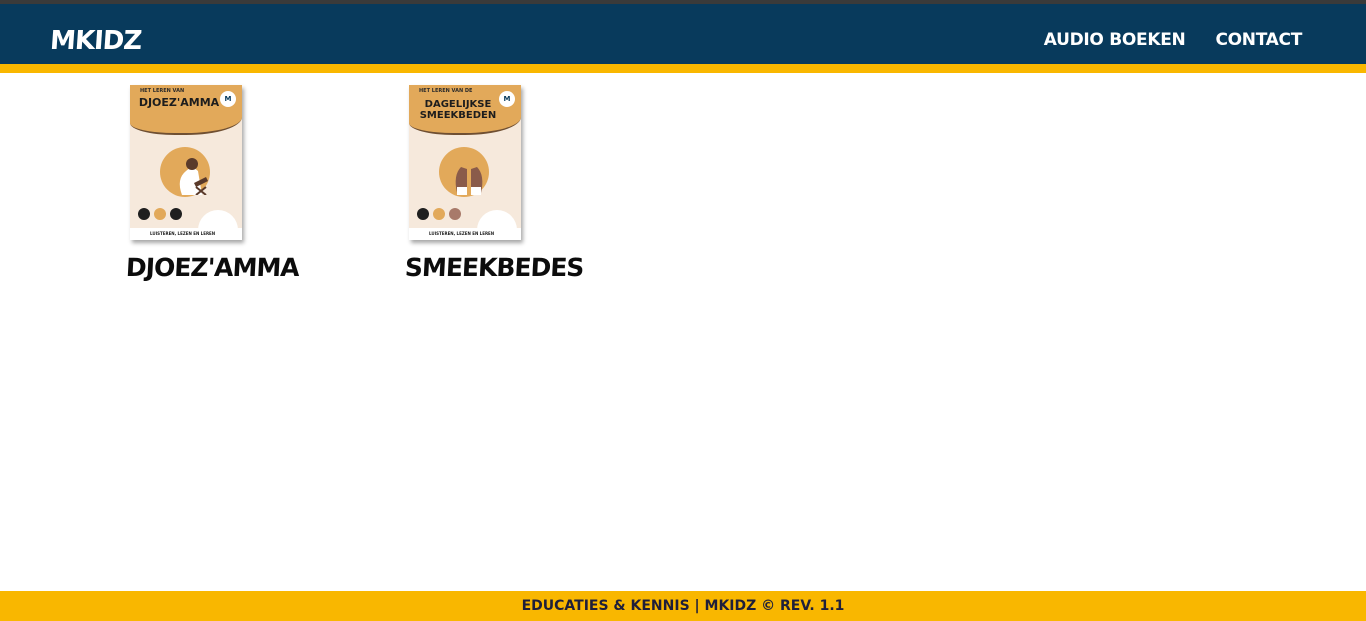  Describe the element at coordinates (683, 34) in the screenshot. I see `site-header: MKIDZ AUDIO BOEKEN CONTACT` at that location.